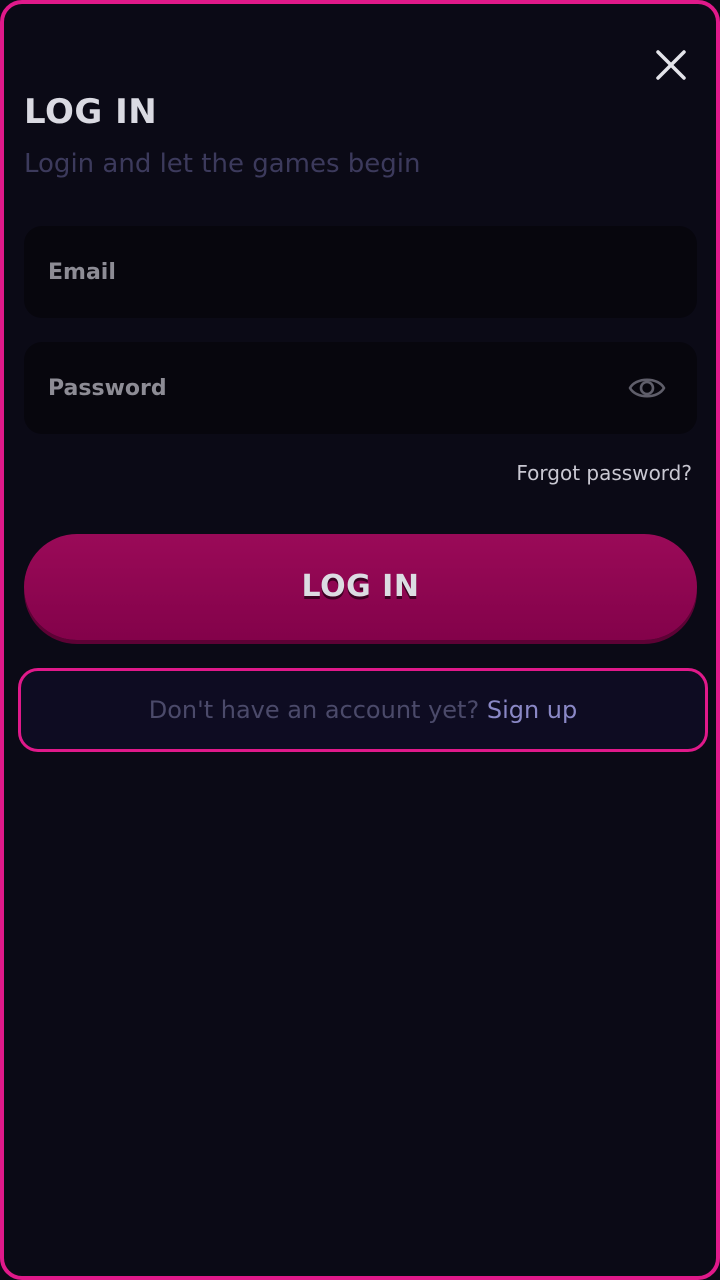  I want to click on email-field, so click(360, 272).